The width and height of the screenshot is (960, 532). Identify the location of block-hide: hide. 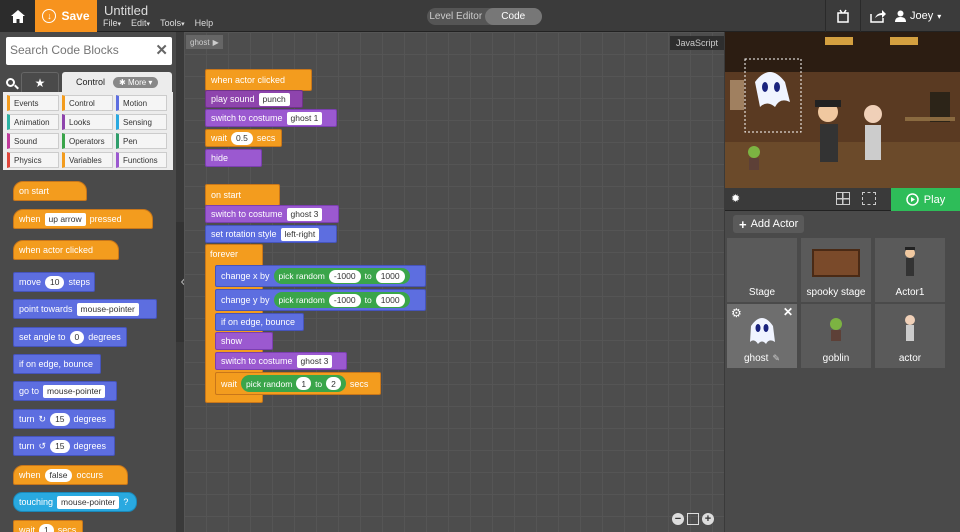
(233, 158).